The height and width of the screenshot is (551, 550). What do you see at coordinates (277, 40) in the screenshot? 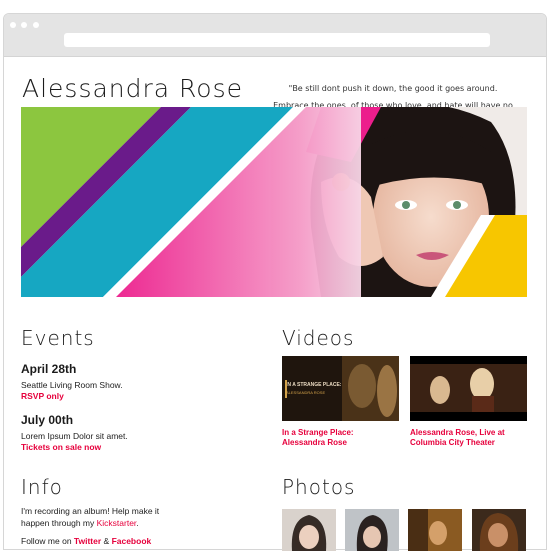
I see `address-bar` at bounding box center [277, 40].